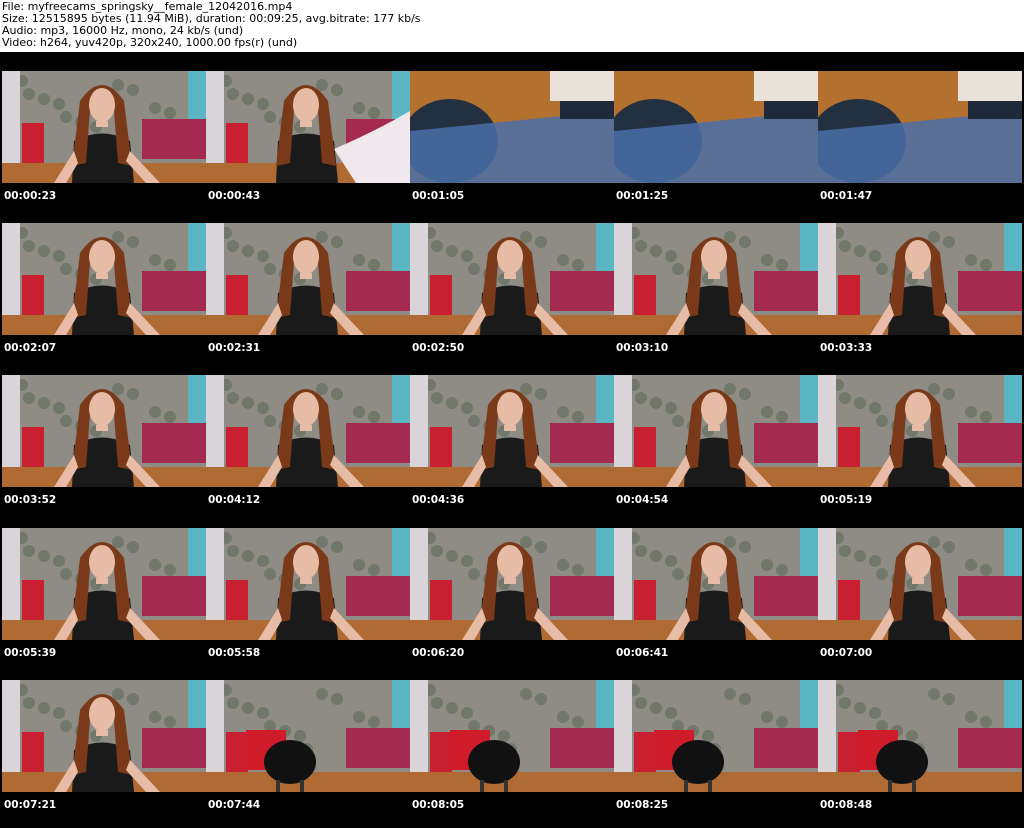 This screenshot has height=828, width=1024. Describe the element at coordinates (438, 653) in the screenshot. I see `thumbnail-timestamp: 00:06:20` at that location.